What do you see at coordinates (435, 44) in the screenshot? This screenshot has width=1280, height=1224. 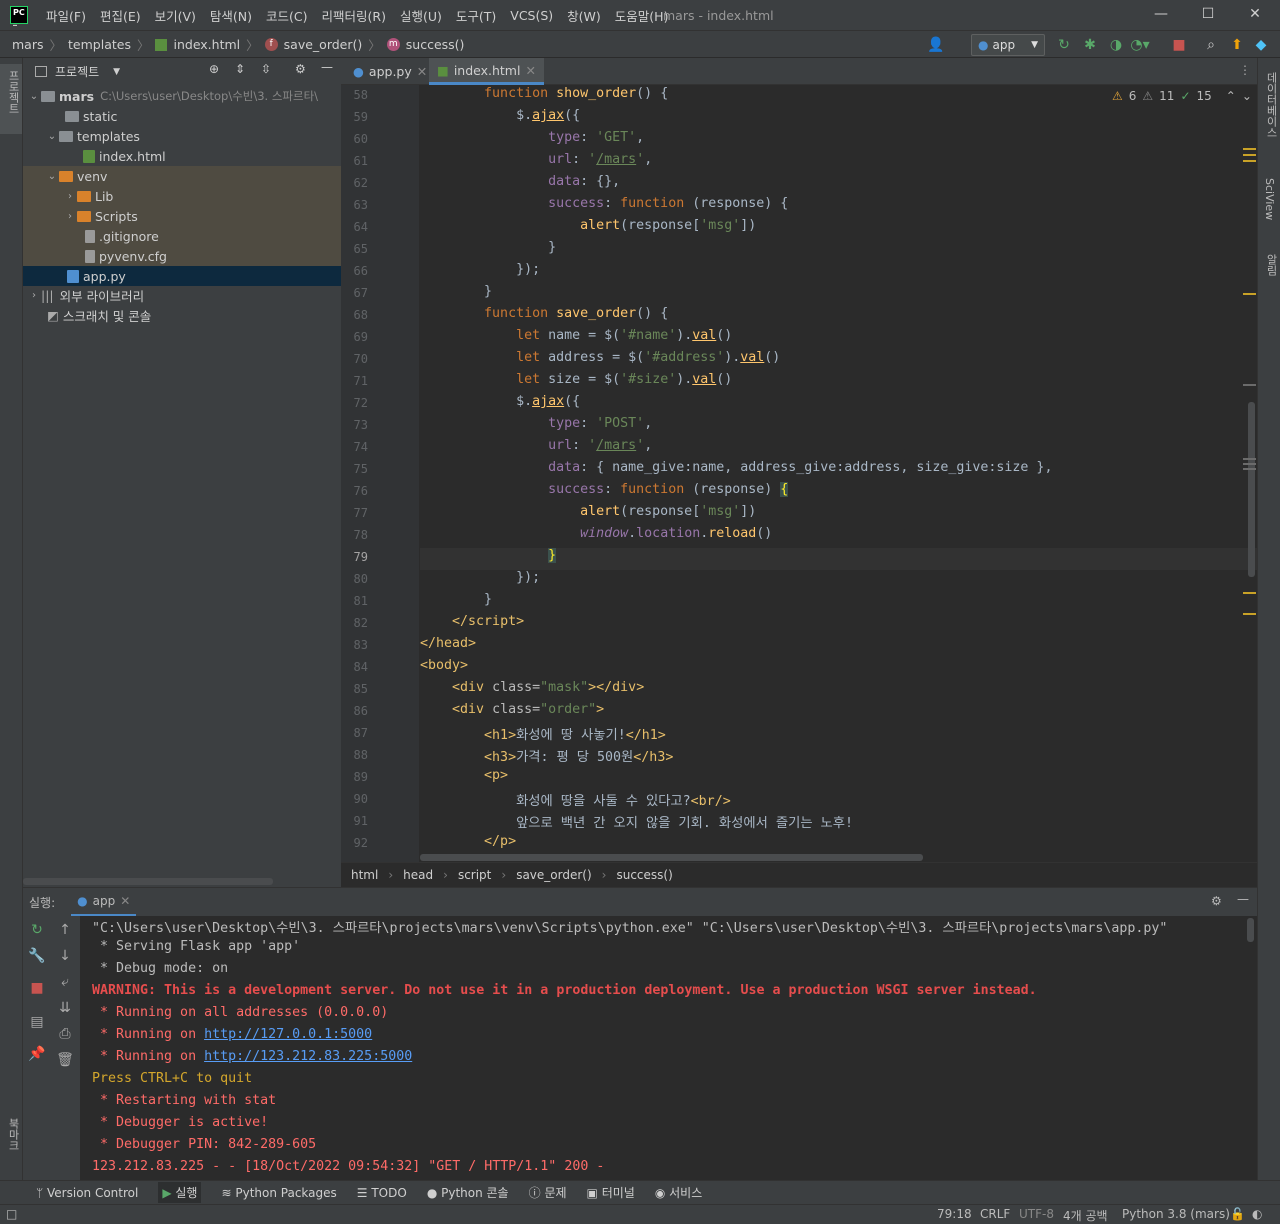 I see `crumb-method: success()` at bounding box center [435, 44].